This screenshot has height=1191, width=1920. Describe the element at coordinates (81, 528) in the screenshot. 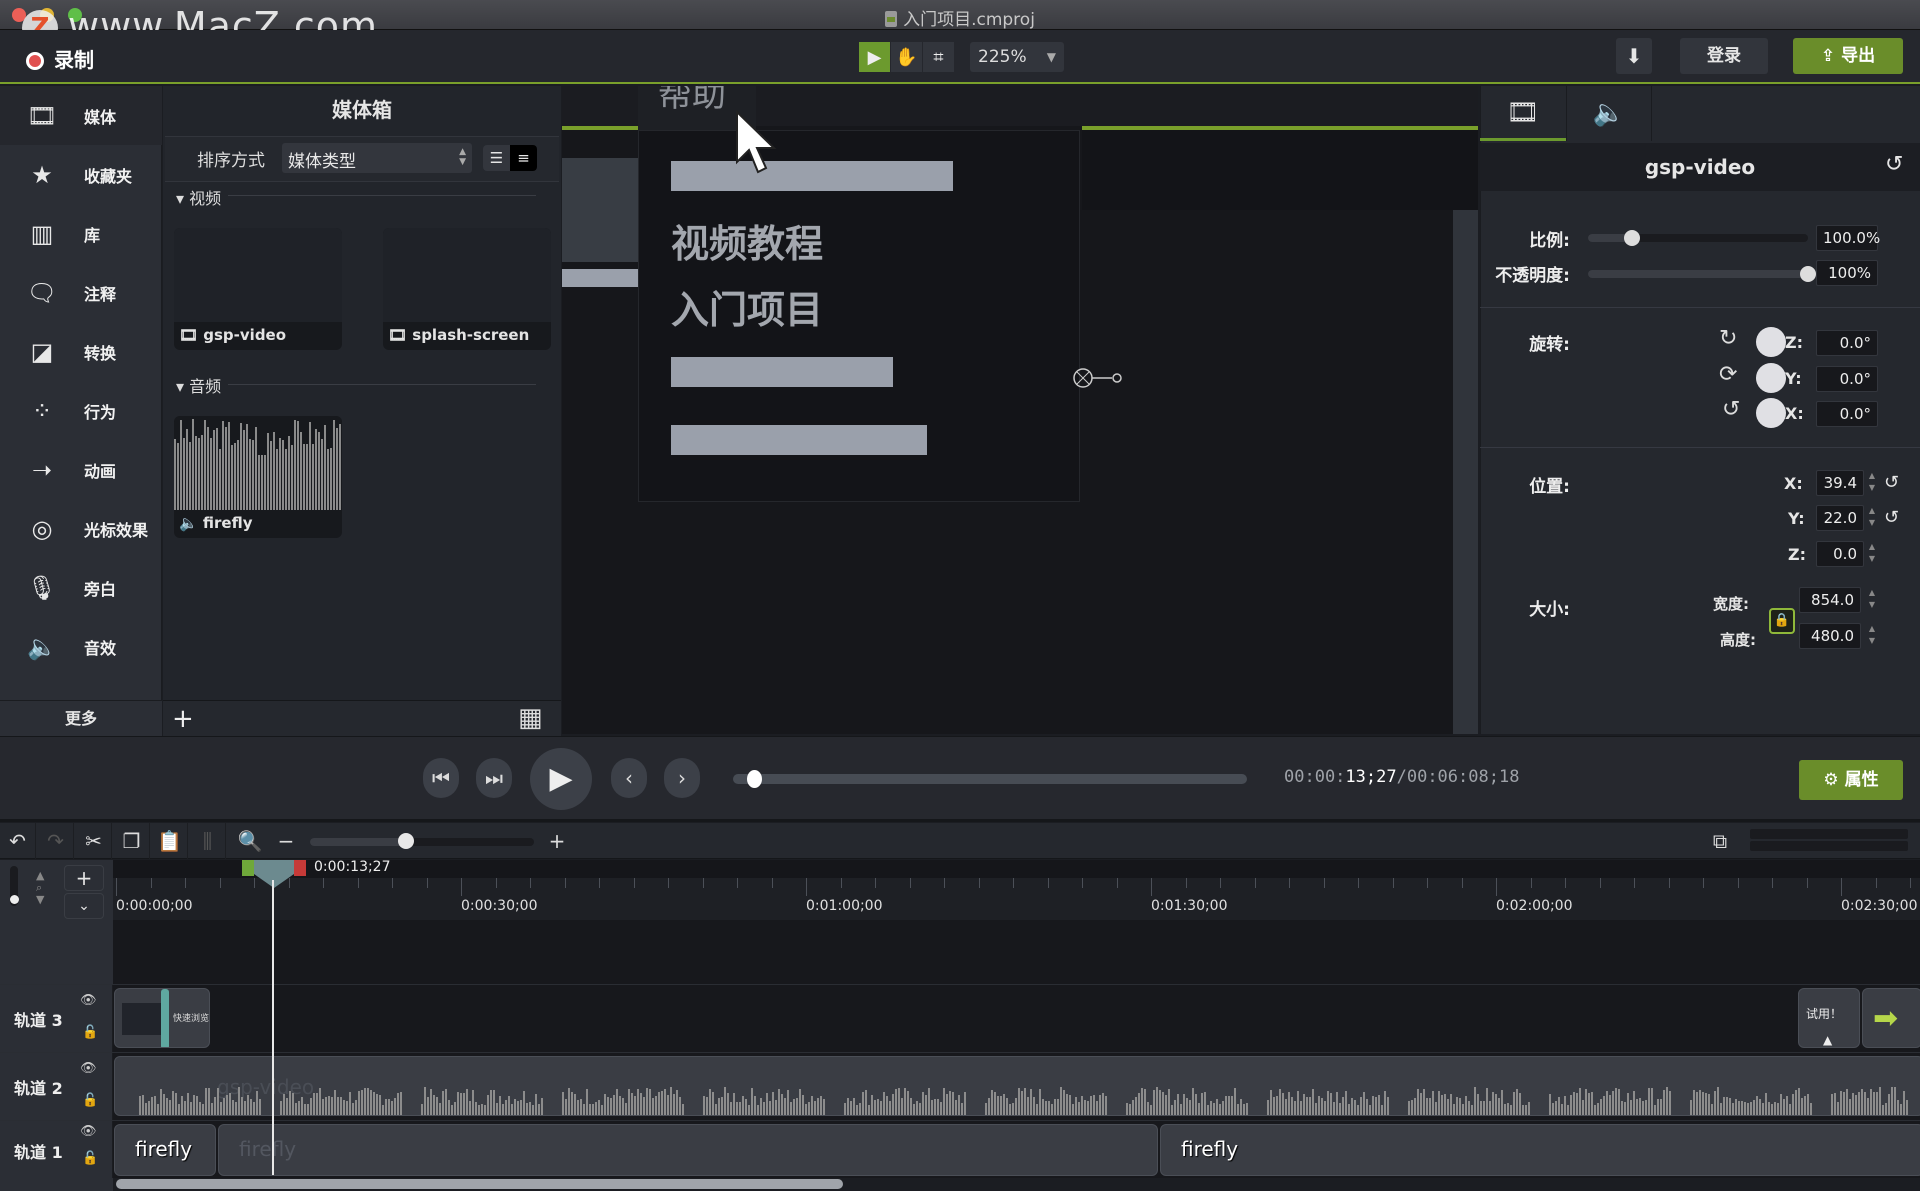

I see `sidebar-item-cursor-effects: ◎ 光标效果` at that location.